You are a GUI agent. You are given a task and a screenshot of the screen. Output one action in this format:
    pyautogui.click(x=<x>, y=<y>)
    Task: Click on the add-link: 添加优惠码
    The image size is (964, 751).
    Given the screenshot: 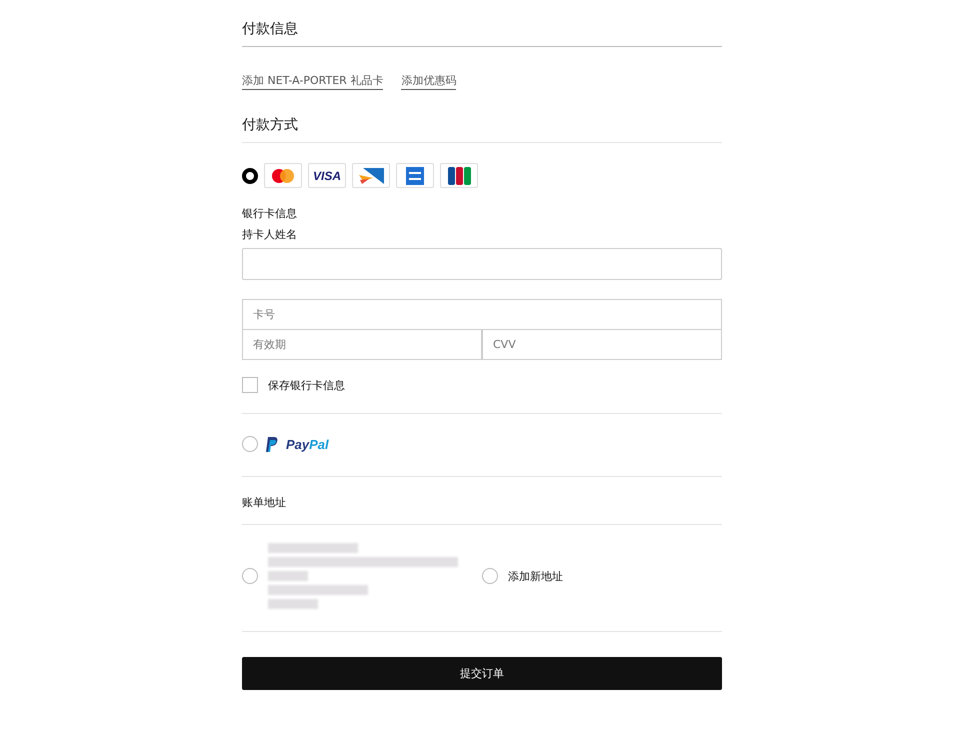 What is the action you would take?
    pyautogui.click(x=428, y=81)
    